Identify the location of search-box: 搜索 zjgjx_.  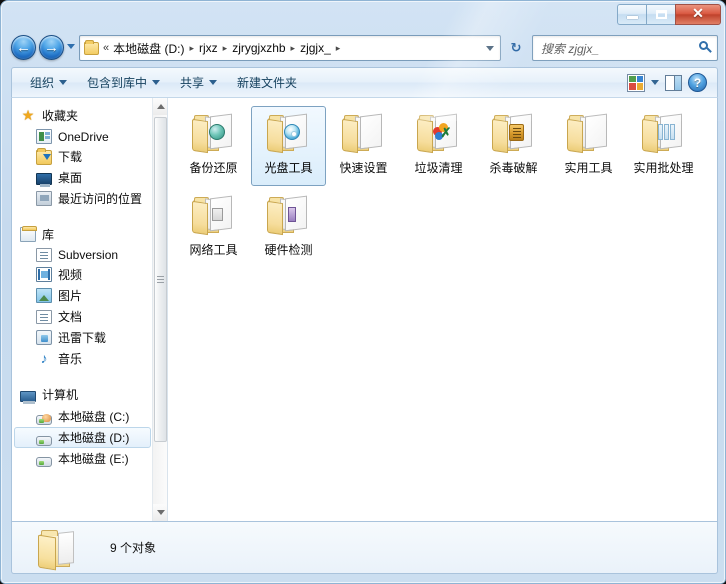
(625, 48).